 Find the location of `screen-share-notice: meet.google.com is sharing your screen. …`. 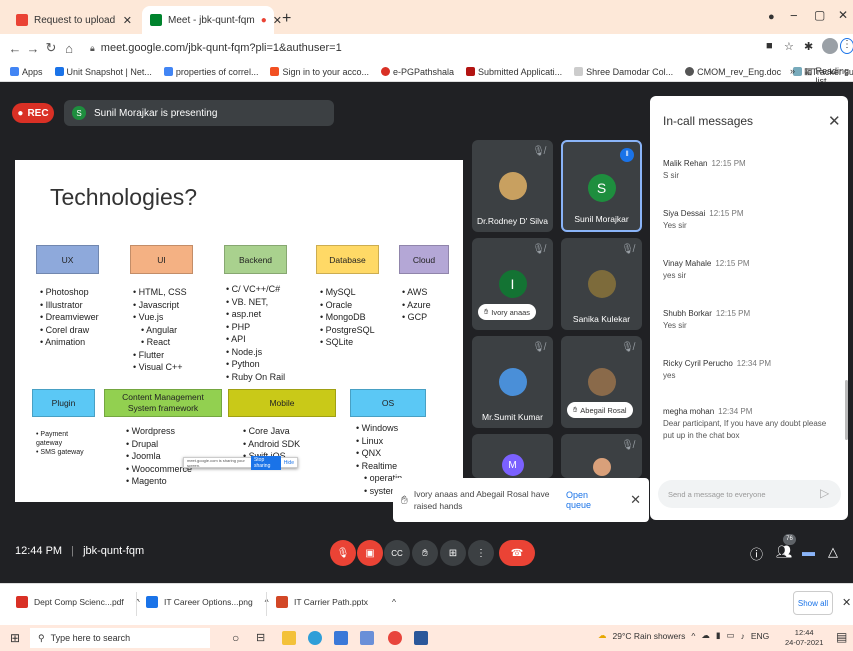

screen-share-notice: meet.google.com is sharing your screen. … is located at coordinates (240, 462).